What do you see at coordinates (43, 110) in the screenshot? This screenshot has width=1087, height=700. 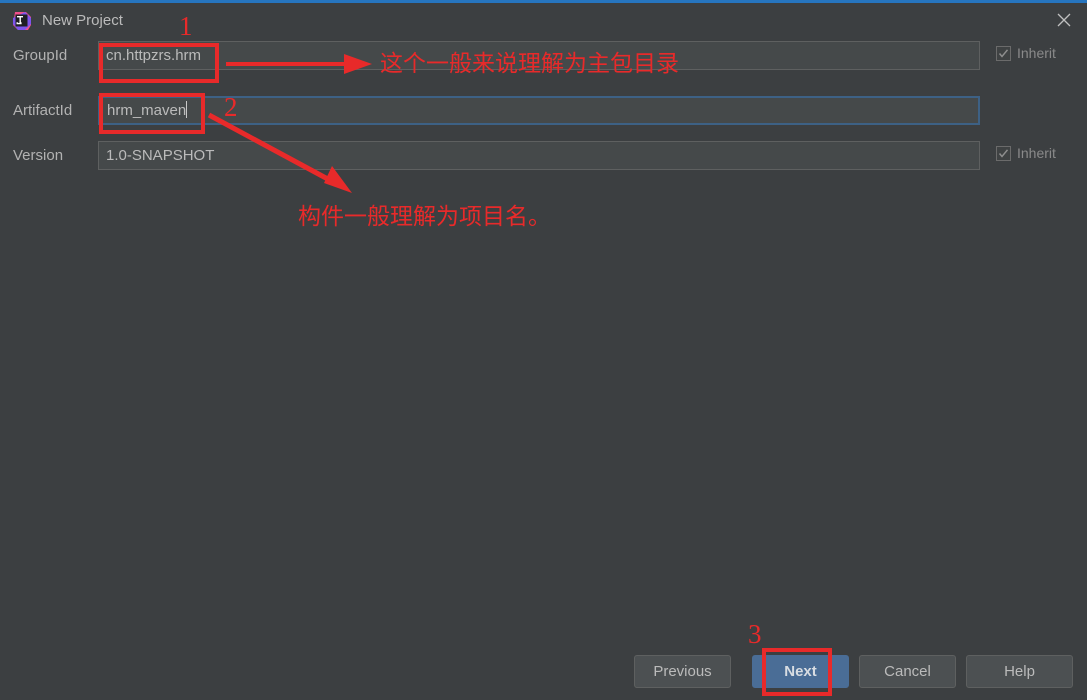 I see `artifactid-label: ArtifactId` at bounding box center [43, 110].